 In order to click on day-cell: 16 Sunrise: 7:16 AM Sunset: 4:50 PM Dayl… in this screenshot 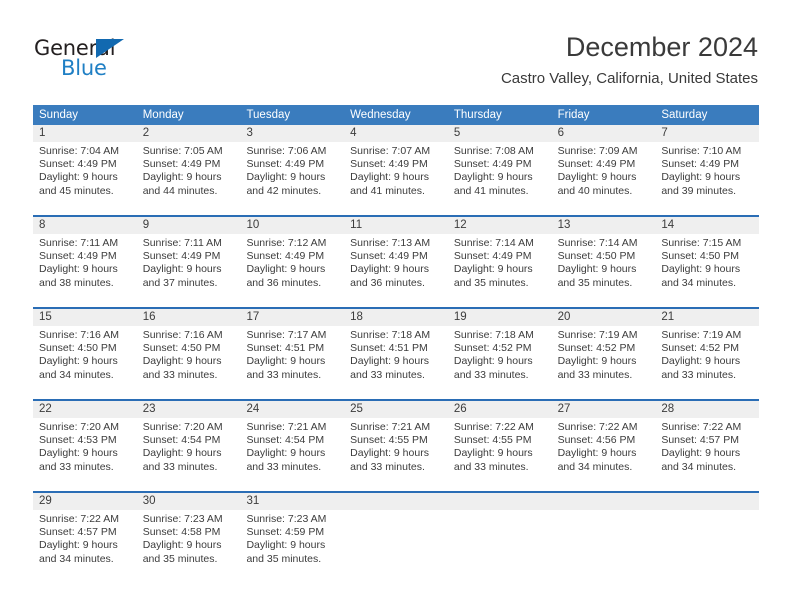, I will do `click(189, 354)`.